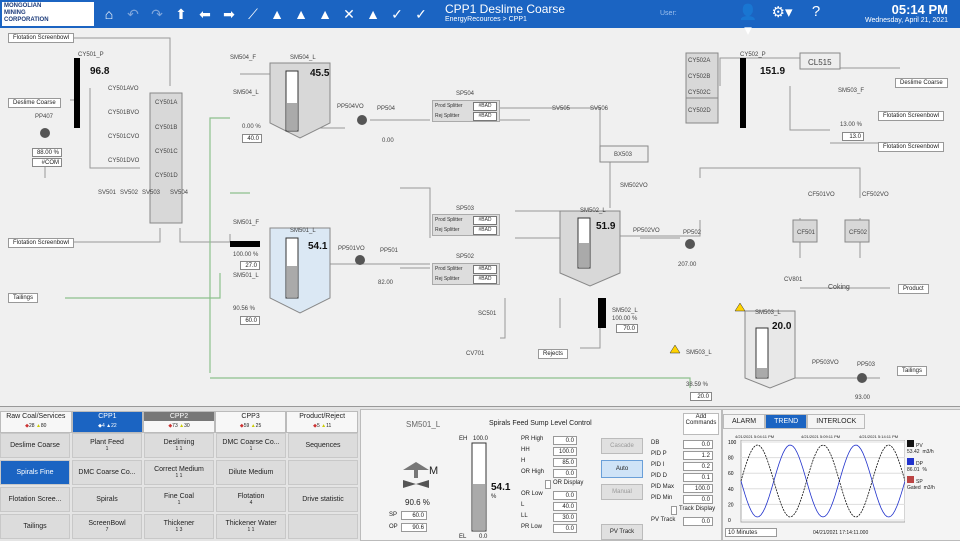 This screenshot has width=960, height=541. I want to click on sm503l-controller-label: SM503_L, so click(699, 353).